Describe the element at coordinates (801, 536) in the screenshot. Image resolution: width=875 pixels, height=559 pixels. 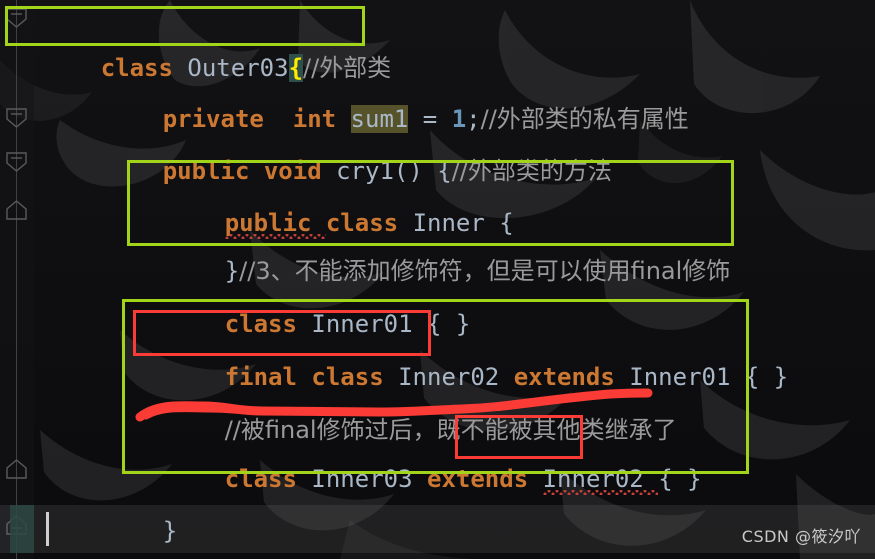
I see `csdn-watermark: CSDN @筱汐吖` at that location.